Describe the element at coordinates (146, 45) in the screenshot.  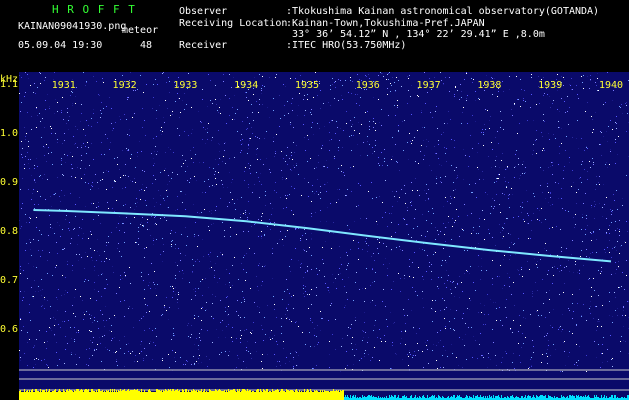
I see `meteor-count: 48` at that location.